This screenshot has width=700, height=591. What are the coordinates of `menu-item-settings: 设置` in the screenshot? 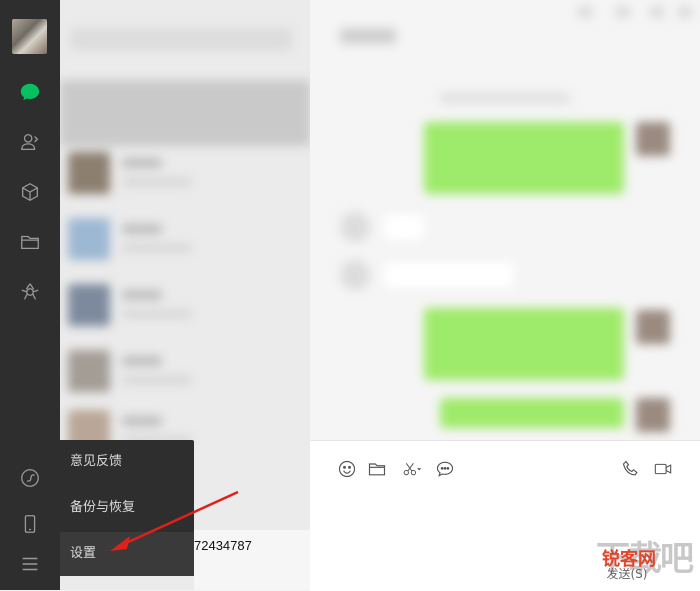 It's located at (127, 554).